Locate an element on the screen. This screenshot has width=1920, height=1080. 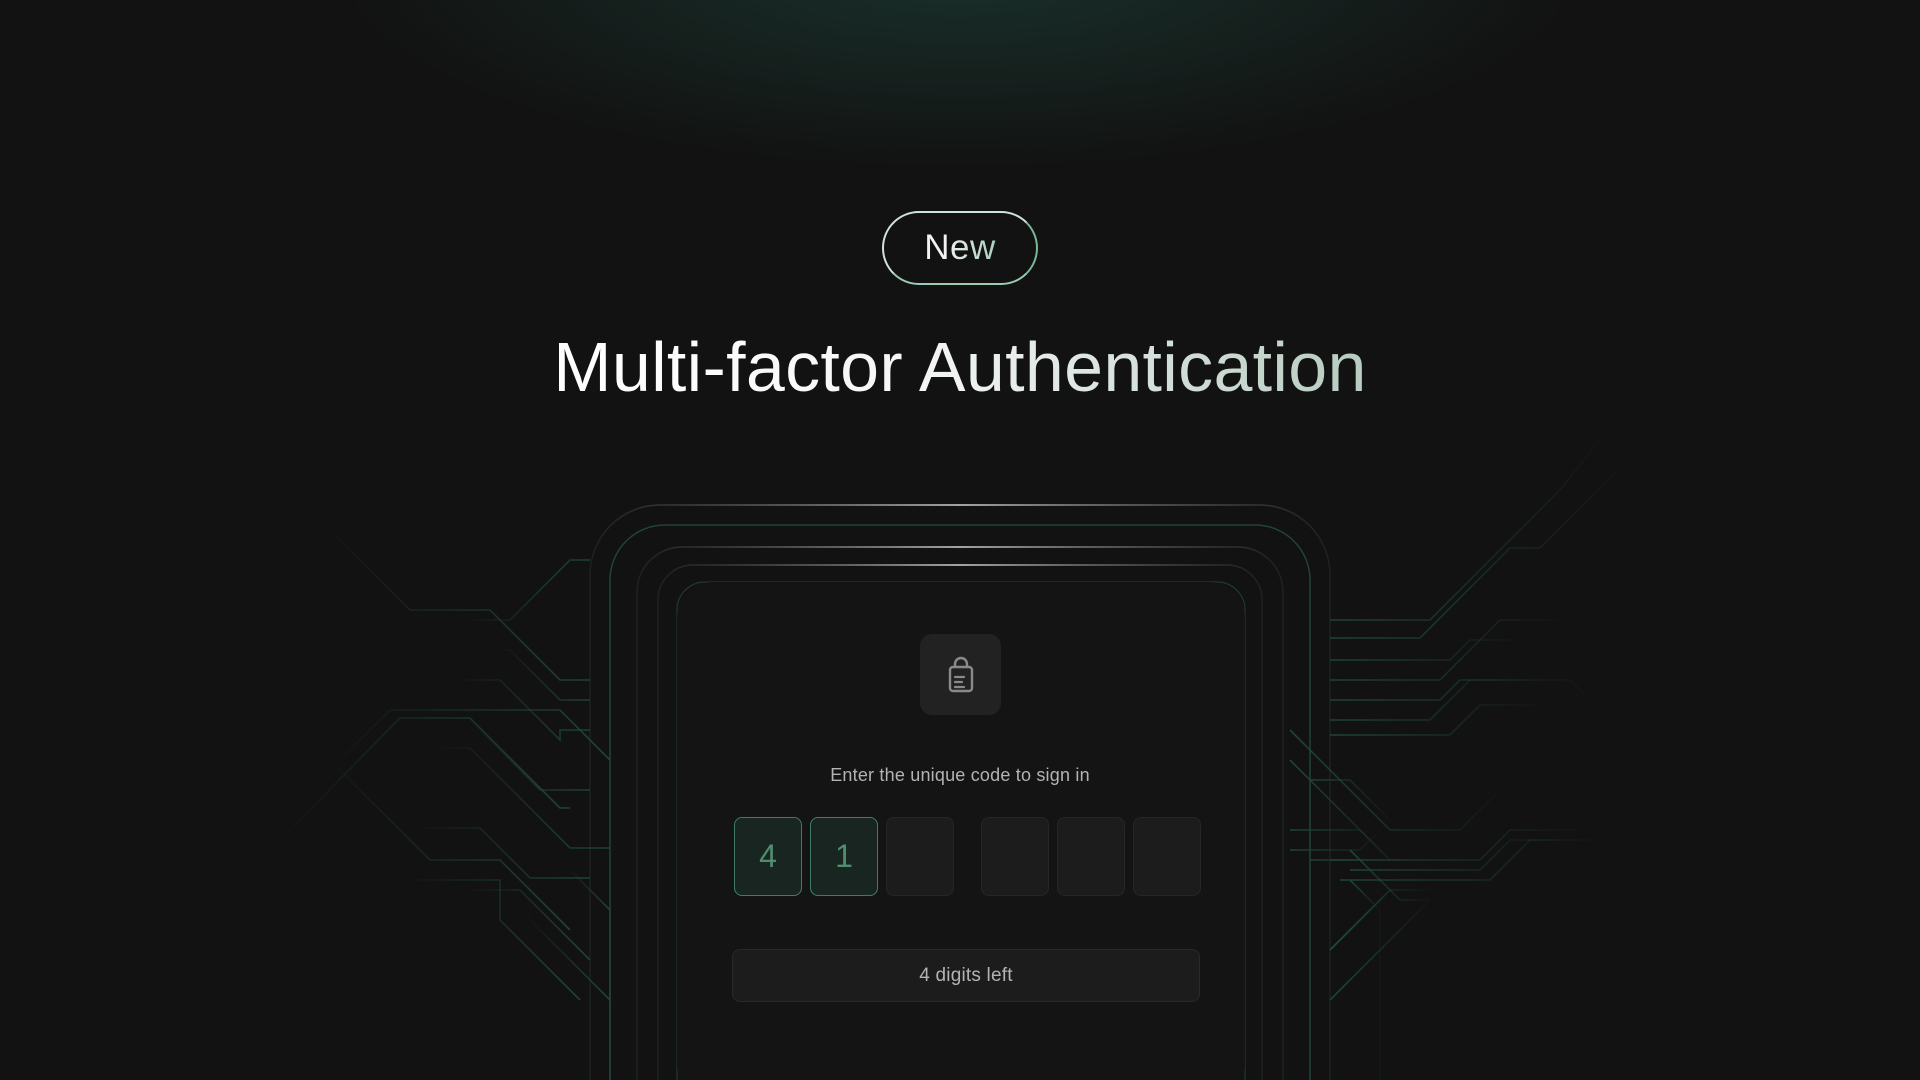
new-badge: New is located at coordinates (960, 248).